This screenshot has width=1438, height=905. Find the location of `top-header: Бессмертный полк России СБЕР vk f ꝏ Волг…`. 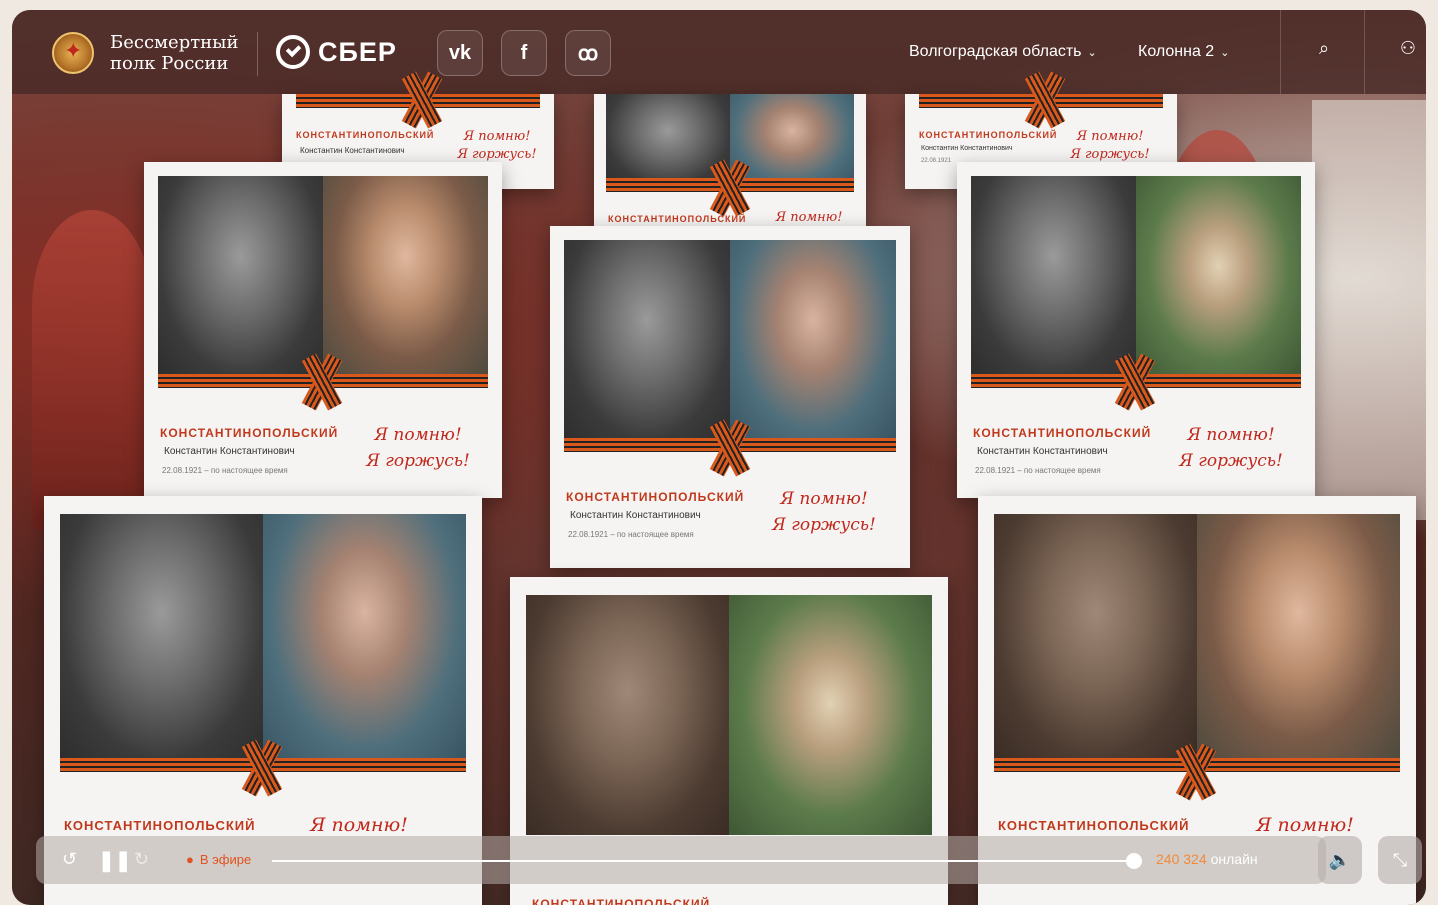

top-header: Бессмертный полк России СБЕР vk f ꝏ Волг… is located at coordinates (719, 52).